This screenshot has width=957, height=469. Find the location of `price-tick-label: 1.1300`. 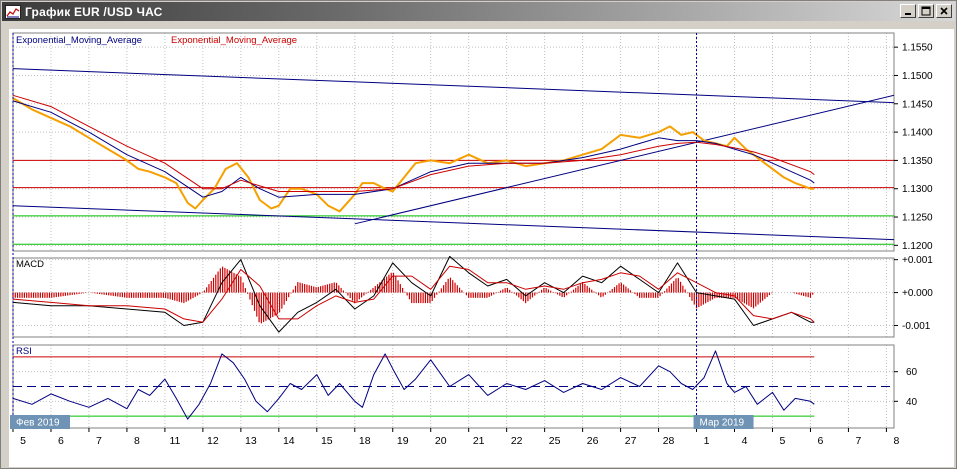

price-tick-label: 1.1300 is located at coordinates (917, 189).